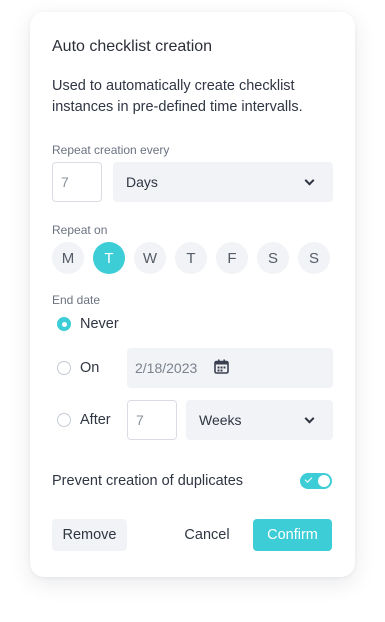  What do you see at coordinates (273, 258) in the screenshot?
I see `weekday-saturday: S` at bounding box center [273, 258].